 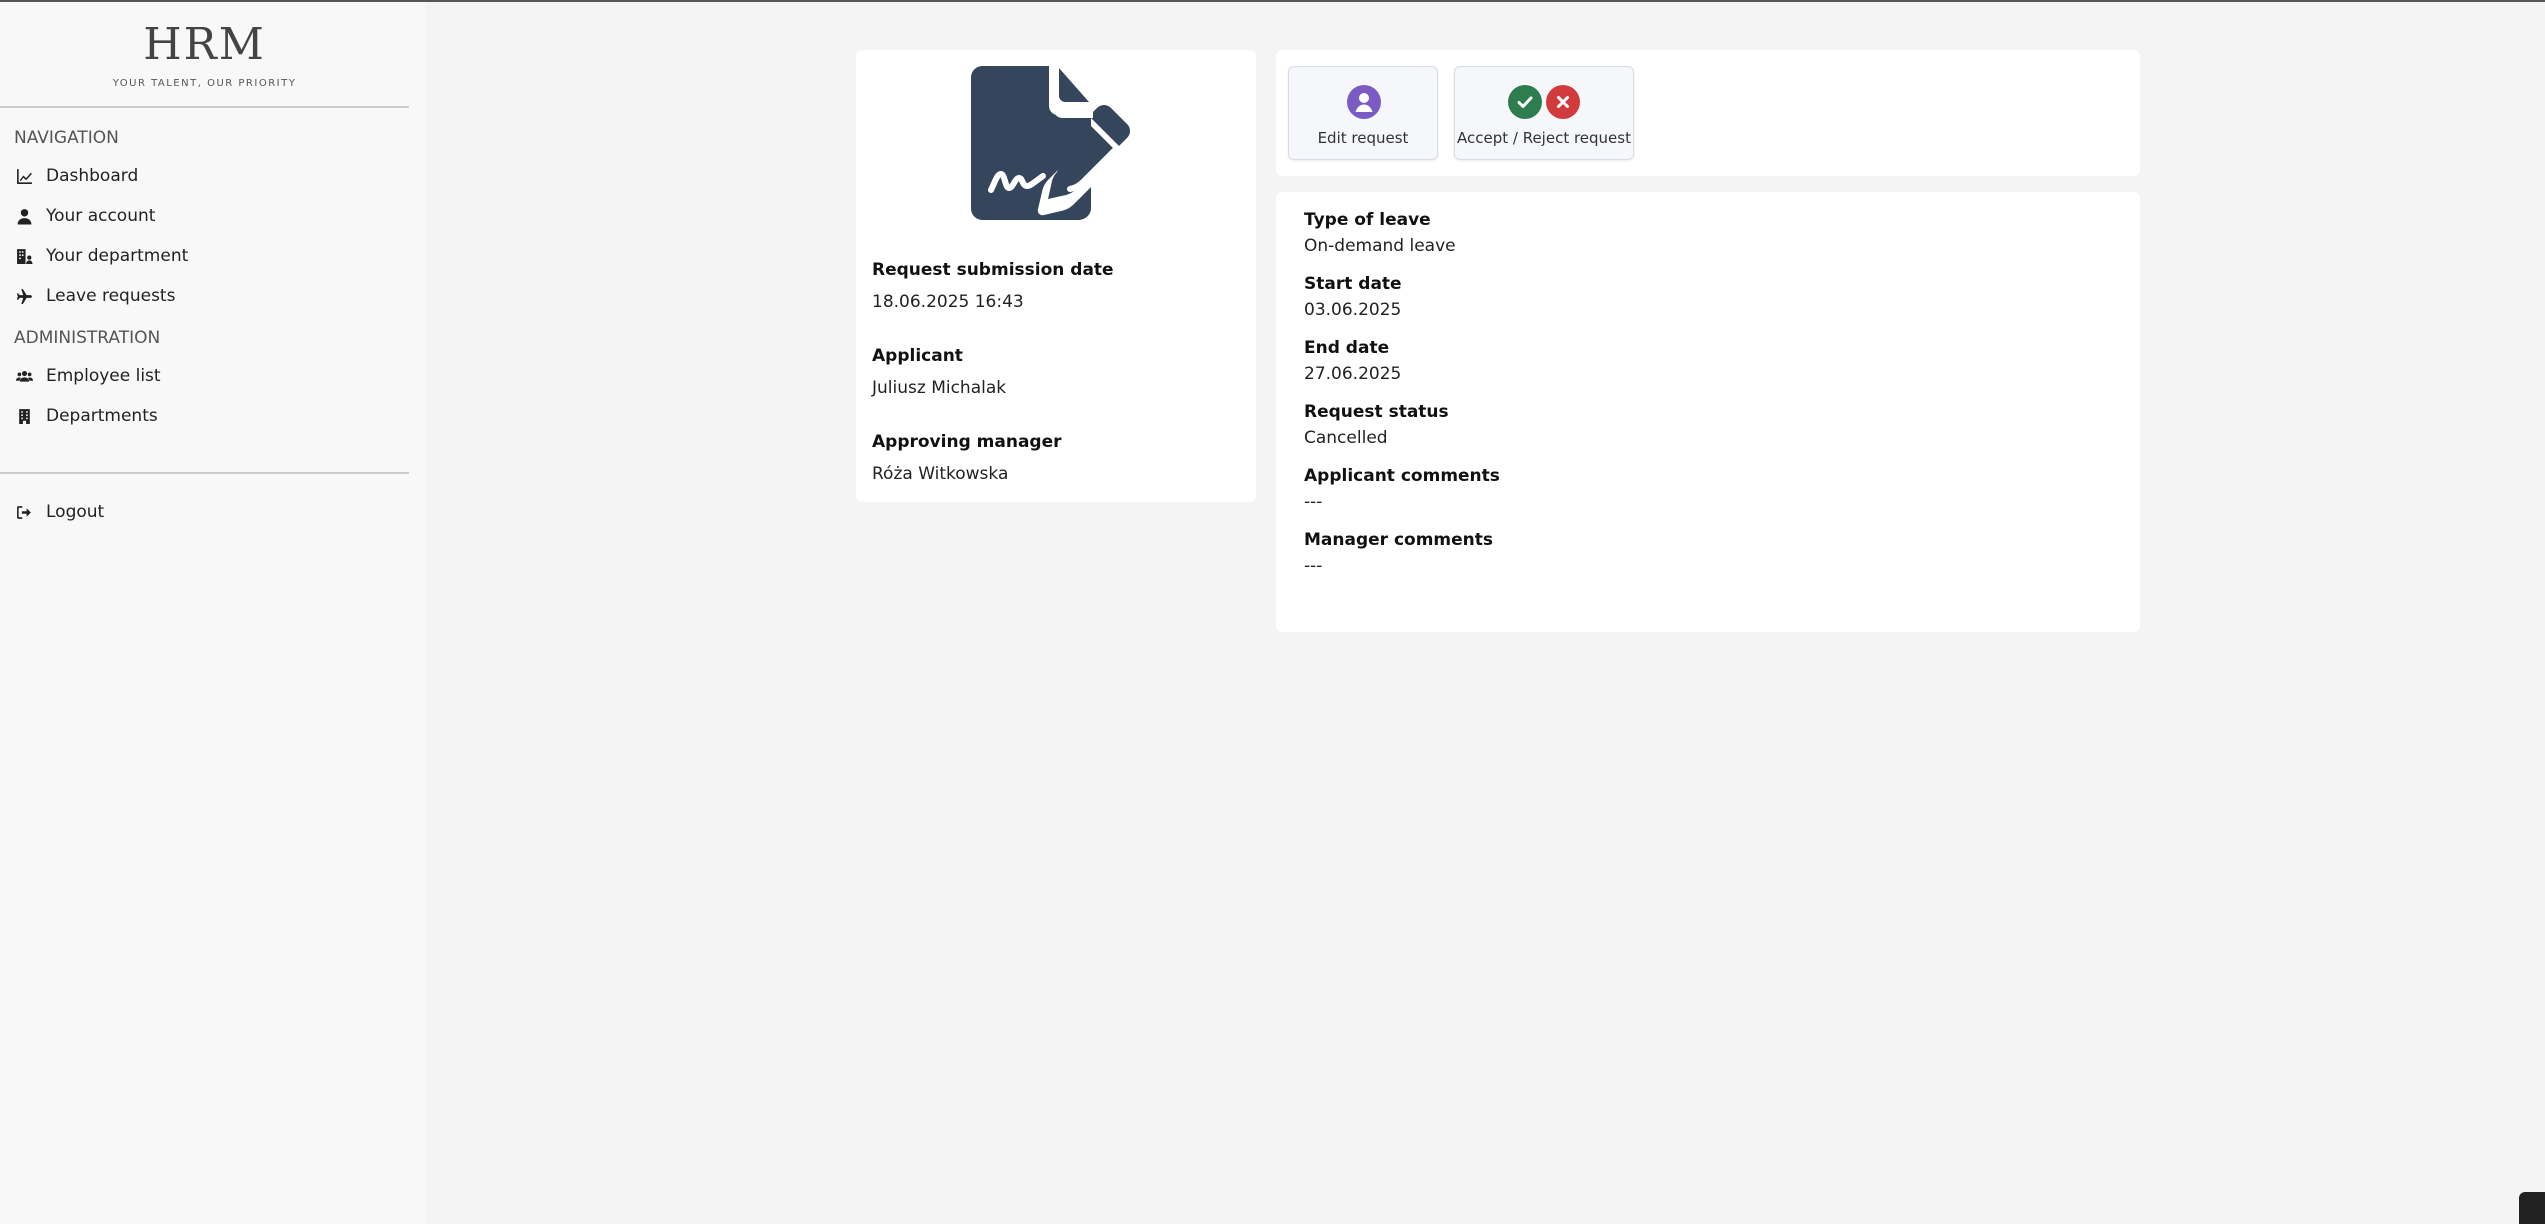 What do you see at coordinates (940, 474) in the screenshot?
I see `approving-manager-value: Róża Witkowska` at bounding box center [940, 474].